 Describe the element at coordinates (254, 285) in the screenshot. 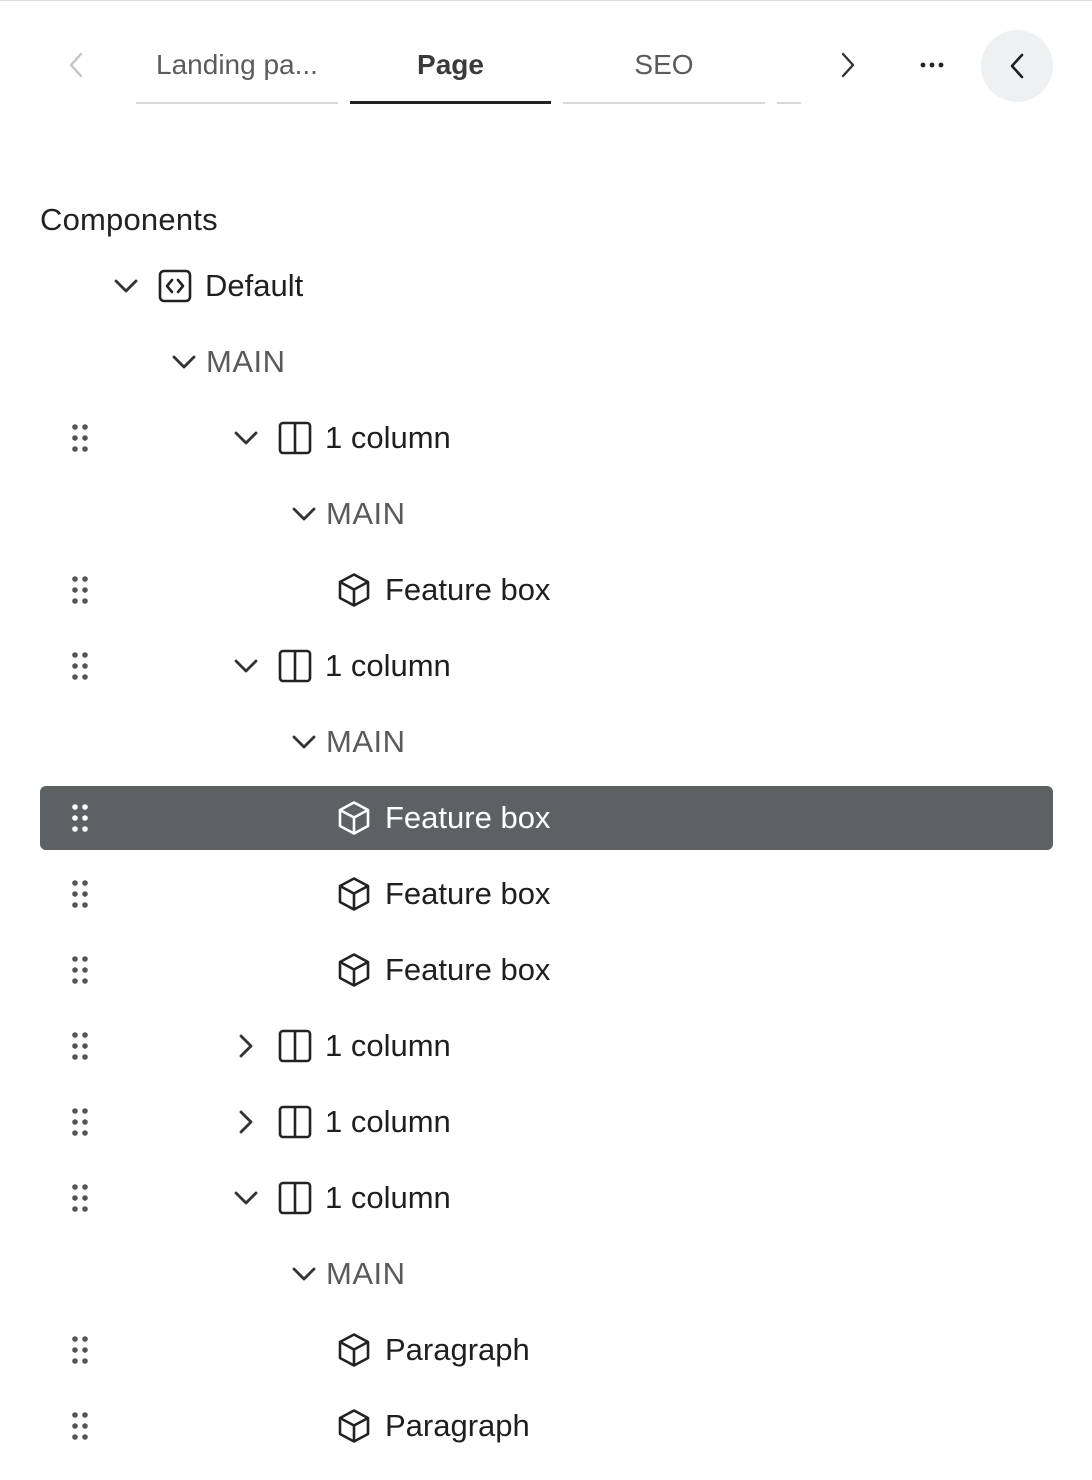

I see `node-label: Default` at that location.